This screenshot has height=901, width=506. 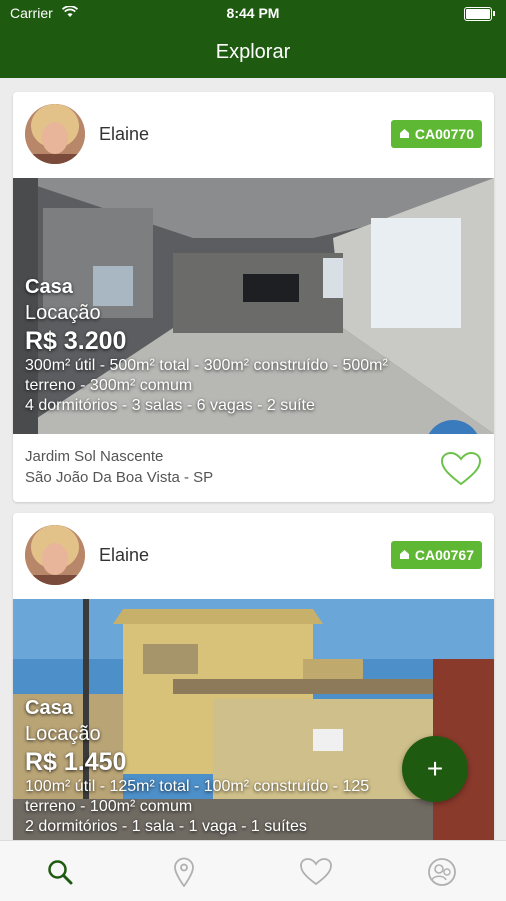 I want to click on price: R$ 1.450, so click(x=76, y=762).